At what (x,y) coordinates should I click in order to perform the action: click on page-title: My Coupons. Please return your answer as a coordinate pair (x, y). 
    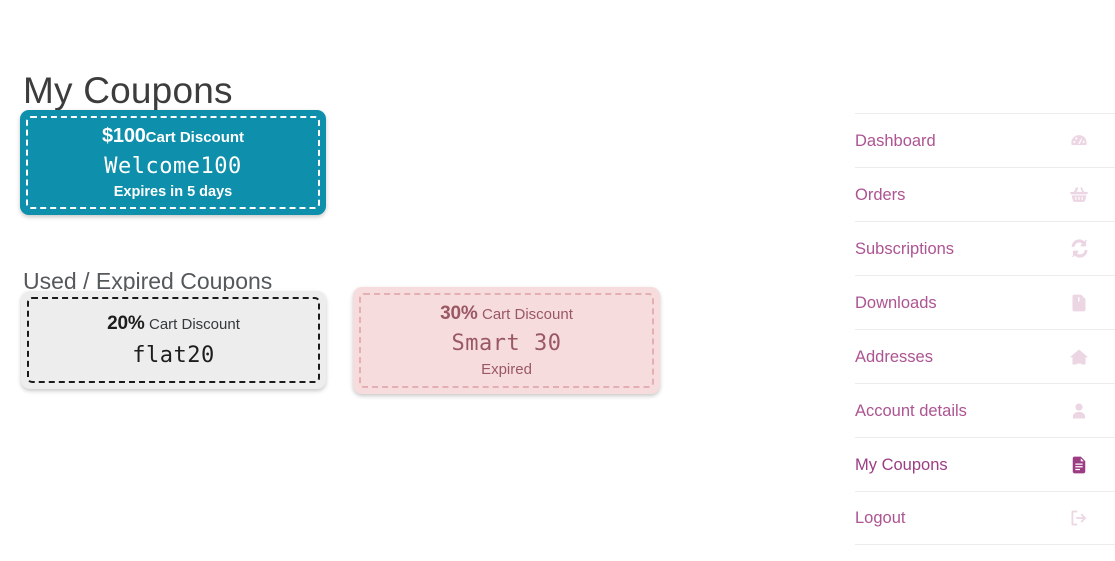
    Looking at the image, I should click on (128, 90).